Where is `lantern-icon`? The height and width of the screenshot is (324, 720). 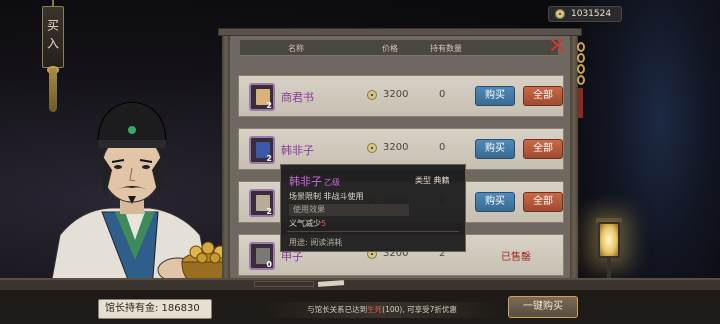 lantern-icon is located at coordinates (609, 240).